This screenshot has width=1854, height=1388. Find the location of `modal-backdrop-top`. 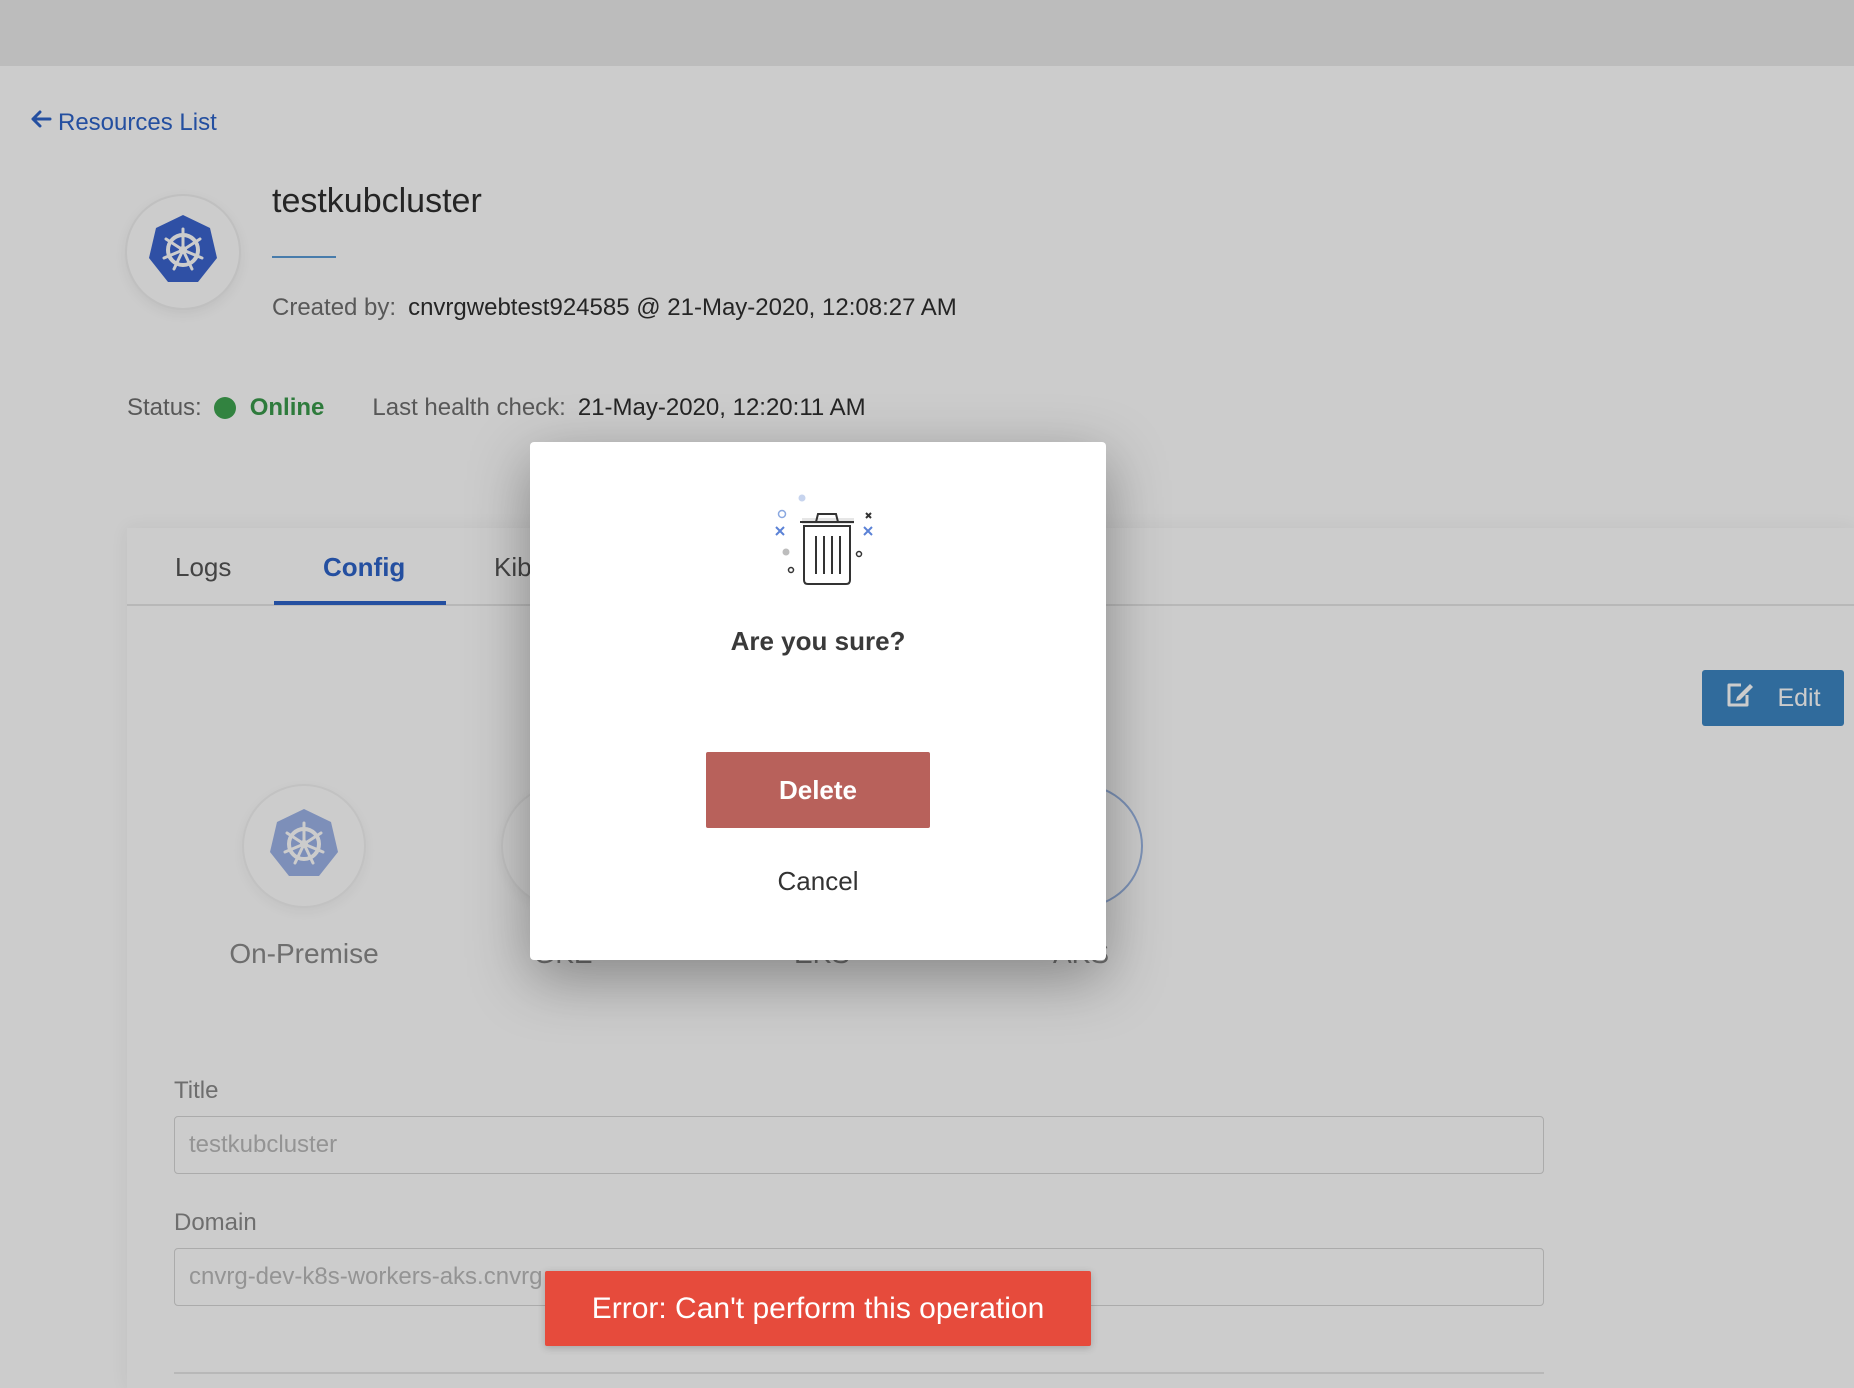

modal-backdrop-top is located at coordinates (927, 33).